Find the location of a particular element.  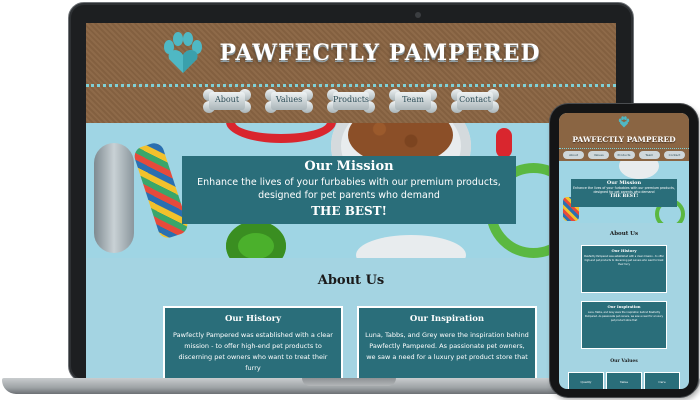

nav-item-team: Team is located at coordinates (413, 101).